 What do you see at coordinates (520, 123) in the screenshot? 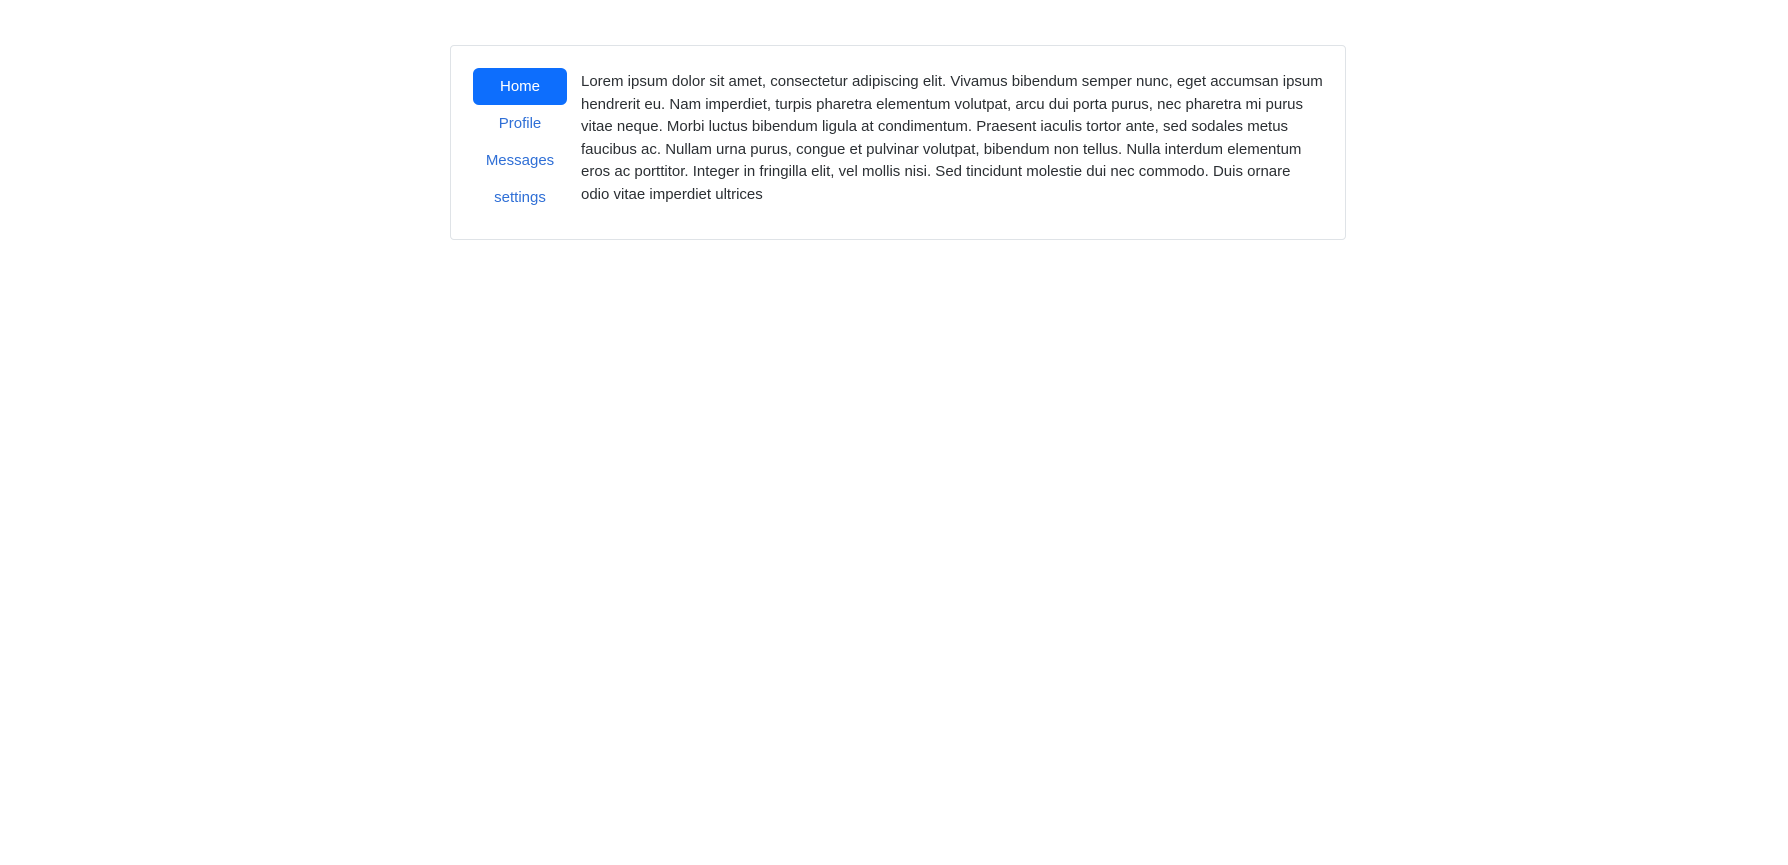
I see `tab-profile: Profile` at bounding box center [520, 123].